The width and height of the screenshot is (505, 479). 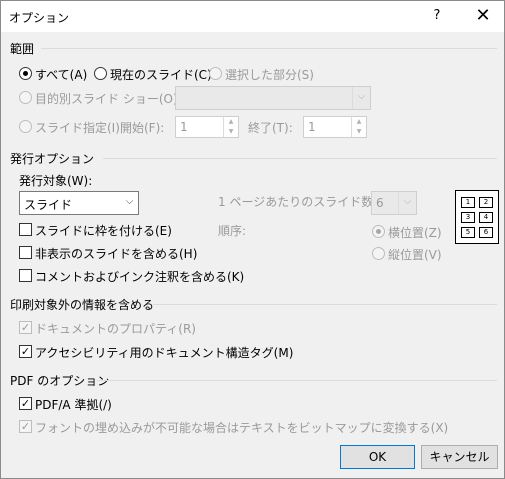 What do you see at coordinates (25, 403) in the screenshot?
I see `pdfa-checkbox: ✓` at bounding box center [25, 403].